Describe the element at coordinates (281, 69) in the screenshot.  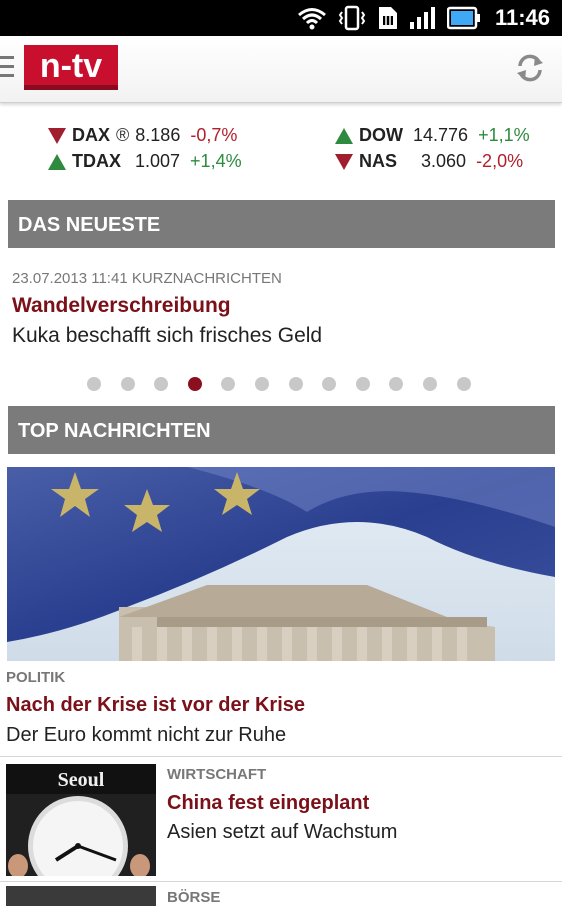
I see `app-bar: n-tv` at that location.